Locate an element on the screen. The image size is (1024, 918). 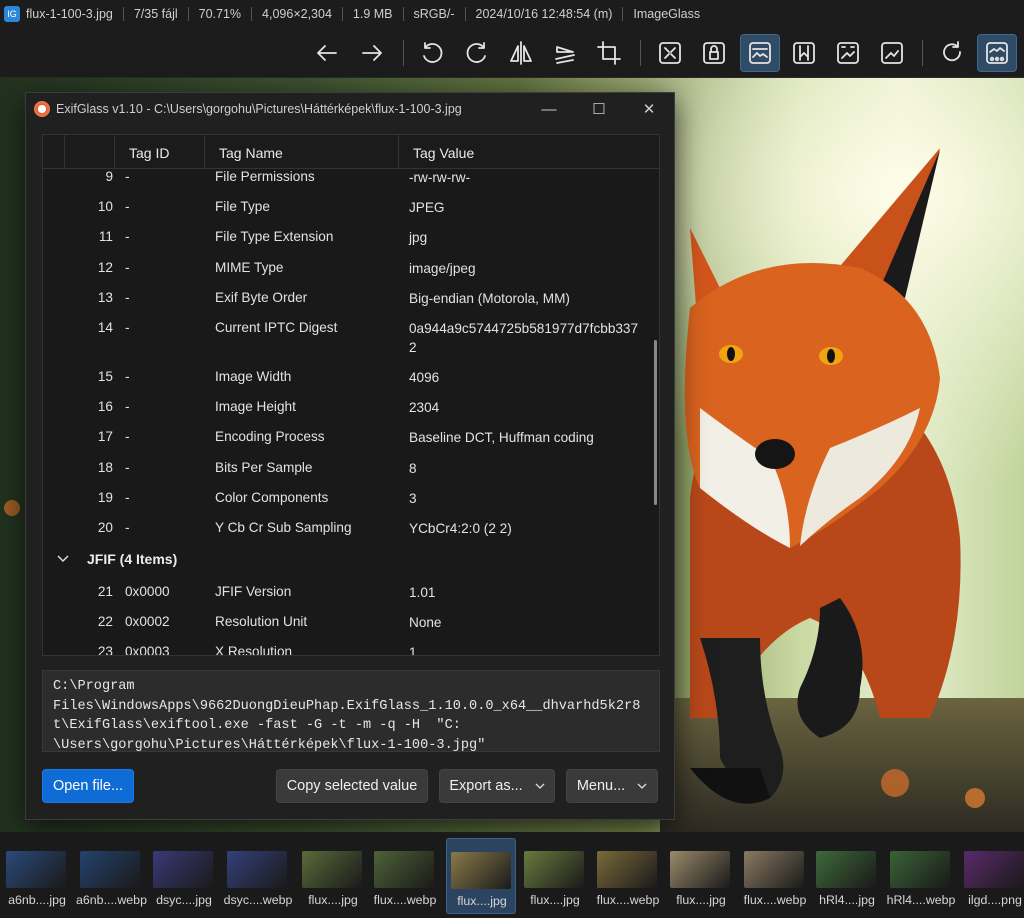
crop-icon is located at coordinates (609, 53).